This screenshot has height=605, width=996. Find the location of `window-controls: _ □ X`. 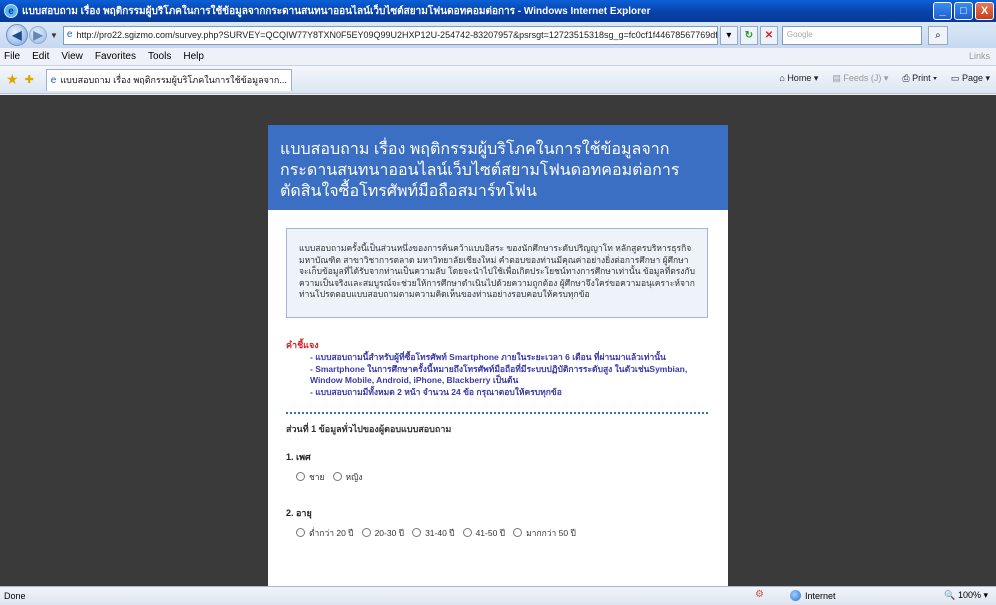

window-controls: _ □ X is located at coordinates (963, 11).